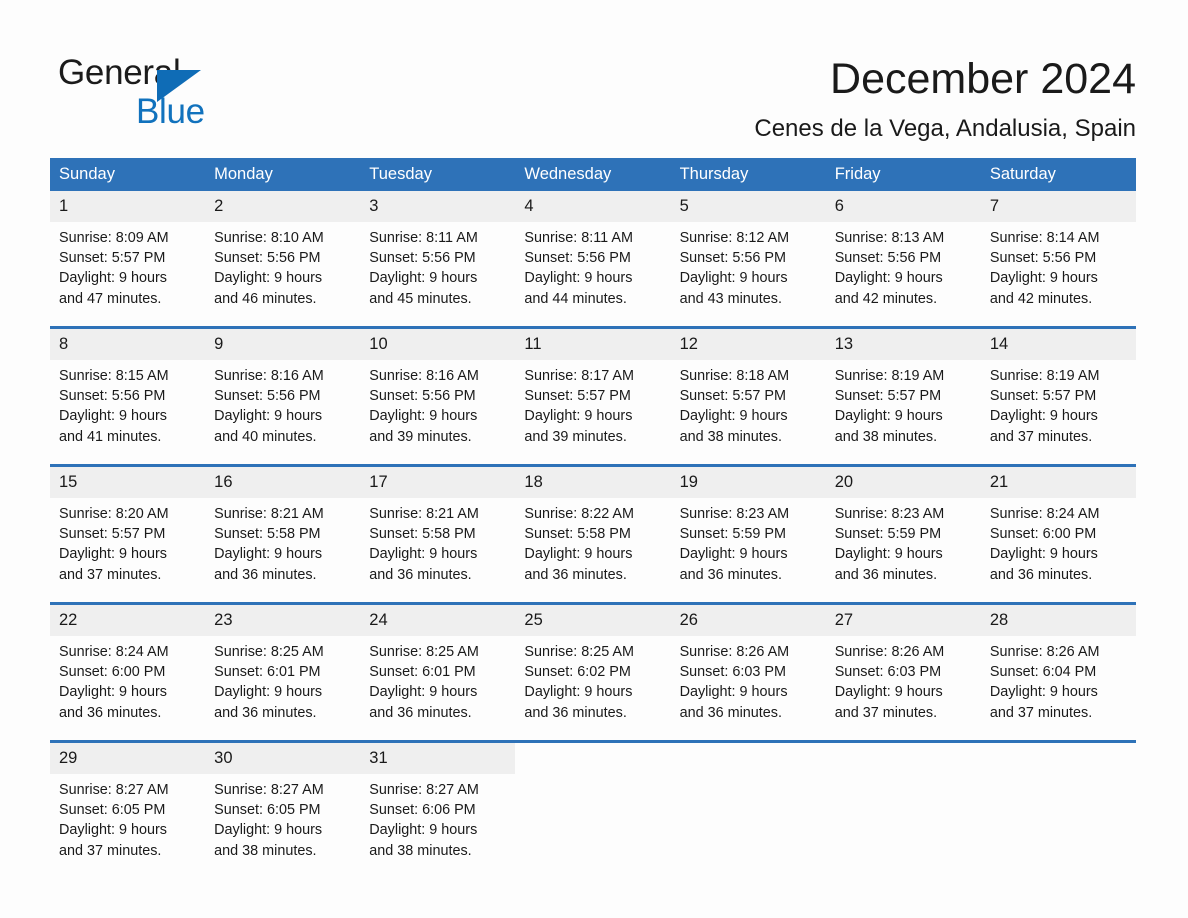 The width and height of the screenshot is (1188, 918). What do you see at coordinates (114, 238) in the screenshot?
I see `sunrise-text: Sunrise: 8:09 AM` at bounding box center [114, 238].